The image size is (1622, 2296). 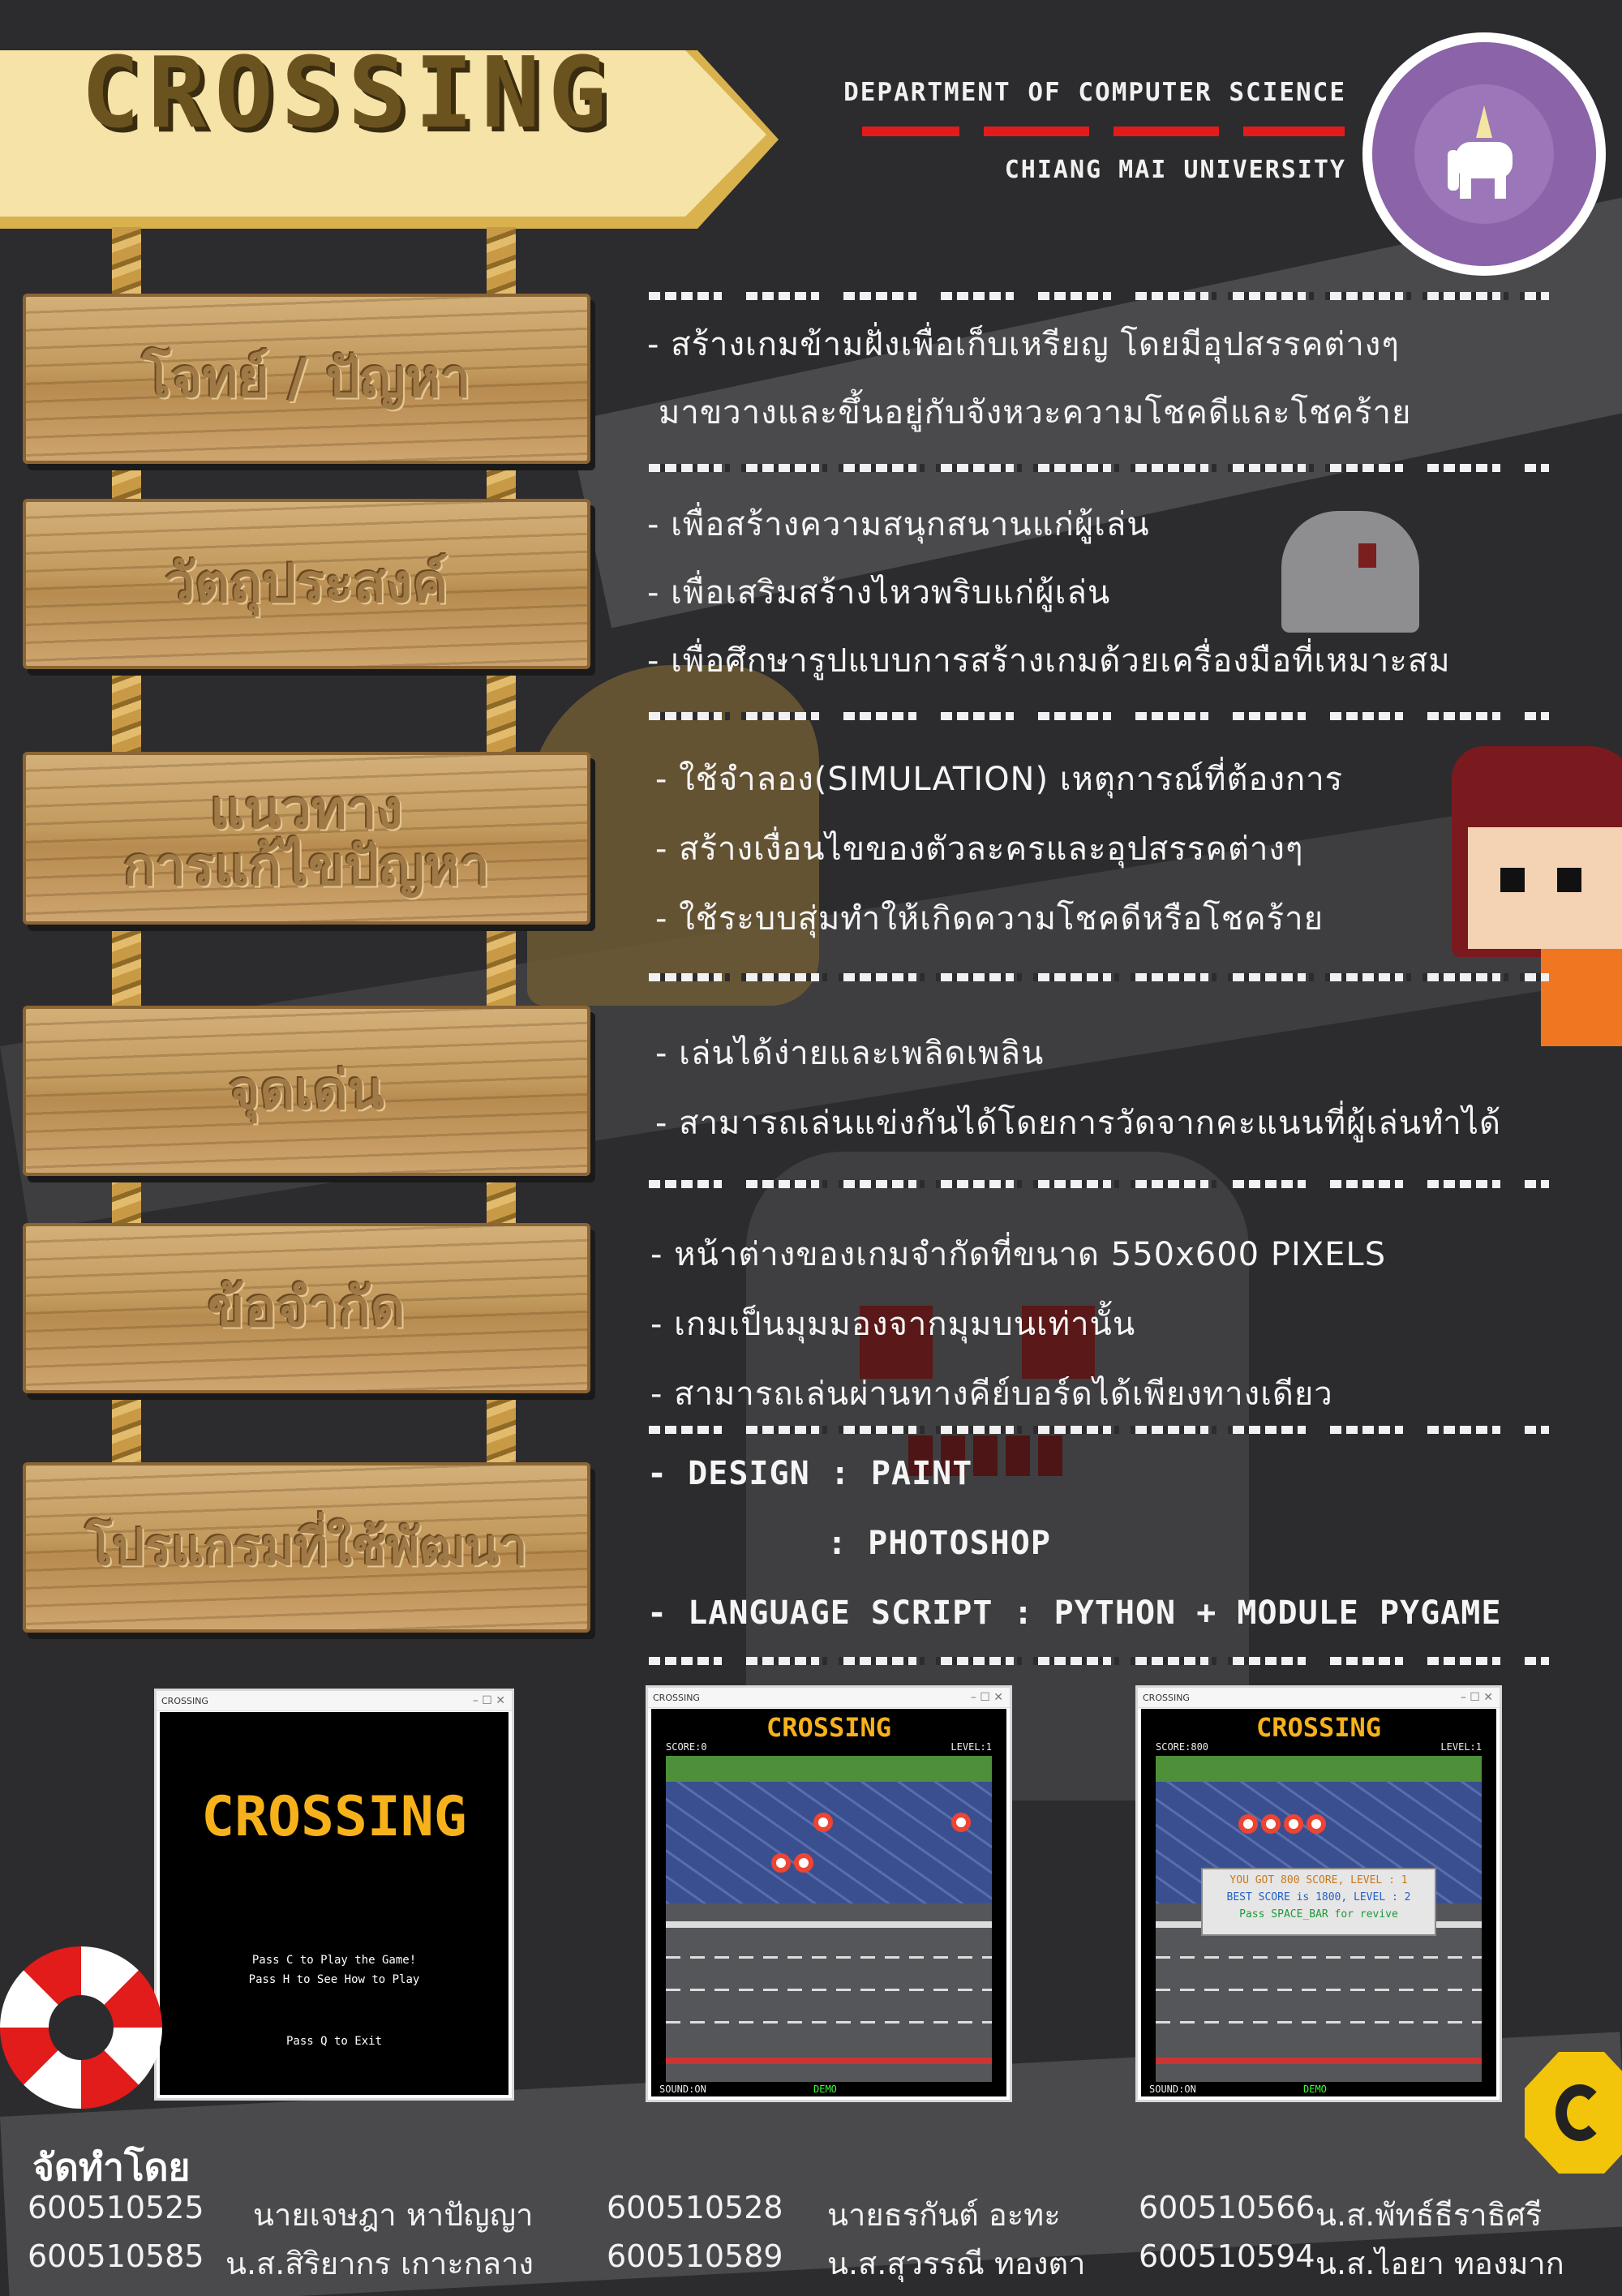 I want to click on road-lane, so click(x=829, y=1992).